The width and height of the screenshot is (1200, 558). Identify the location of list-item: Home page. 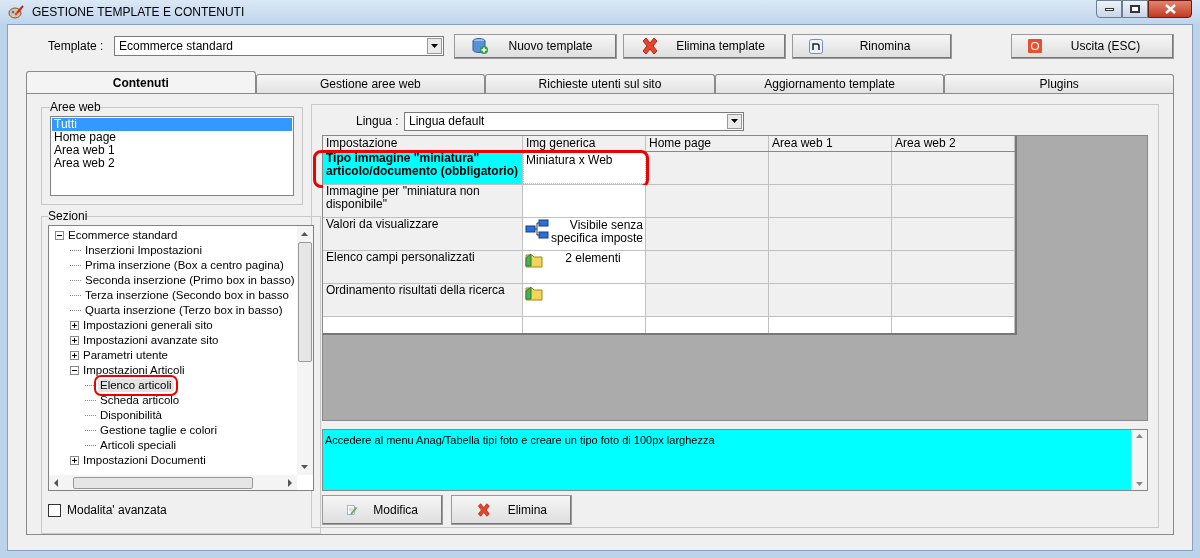
(172, 137).